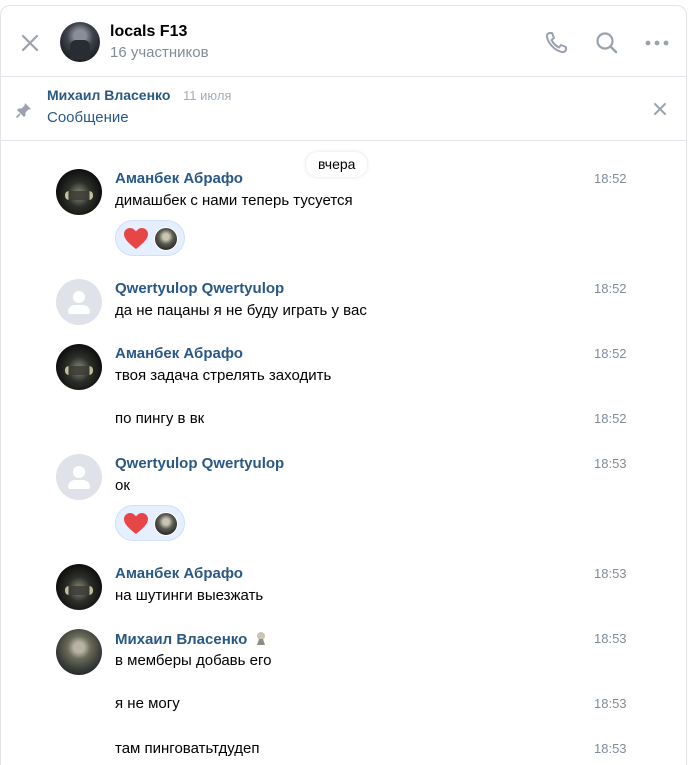 This screenshot has width=691, height=765. I want to click on message-text: да не пацаны я не буду играть у вас, so click(241, 310).